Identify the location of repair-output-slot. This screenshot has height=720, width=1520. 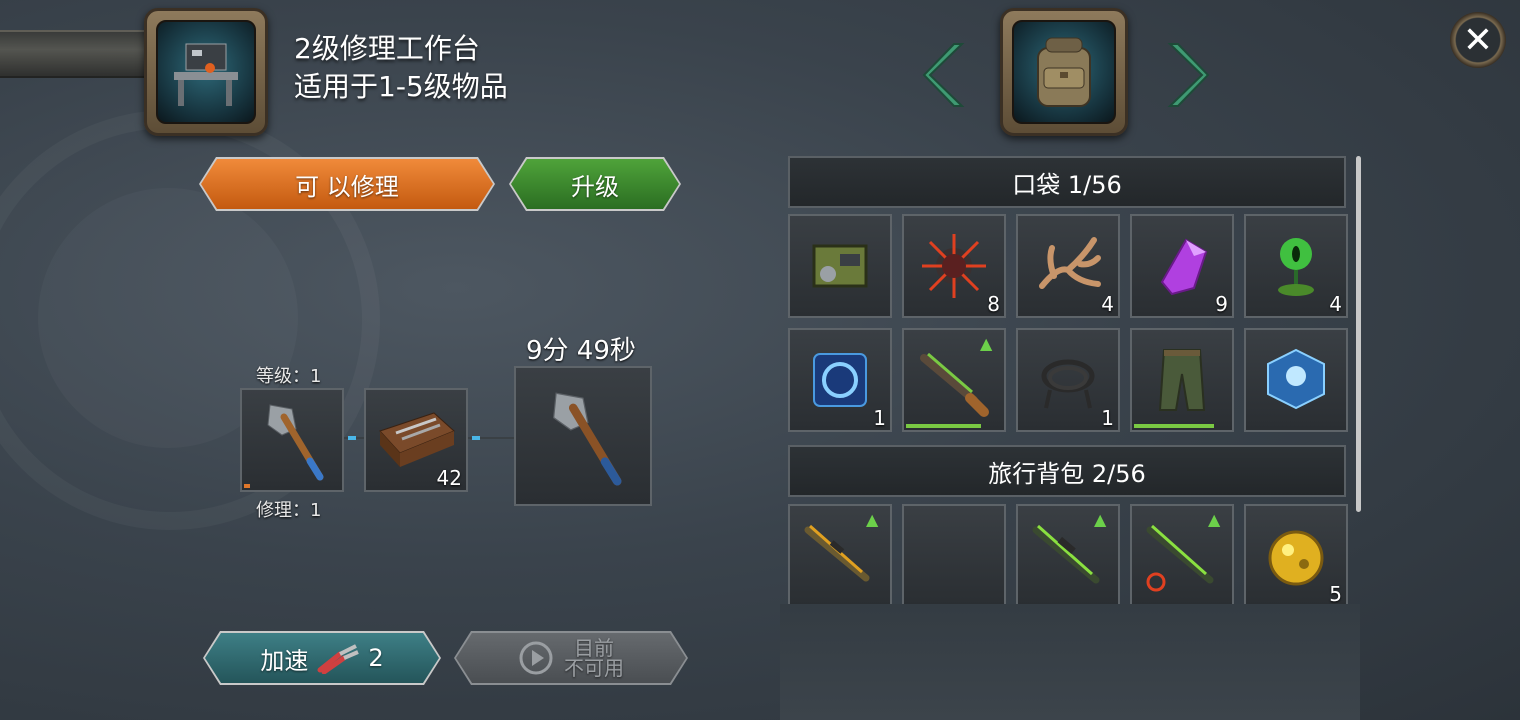
(583, 436).